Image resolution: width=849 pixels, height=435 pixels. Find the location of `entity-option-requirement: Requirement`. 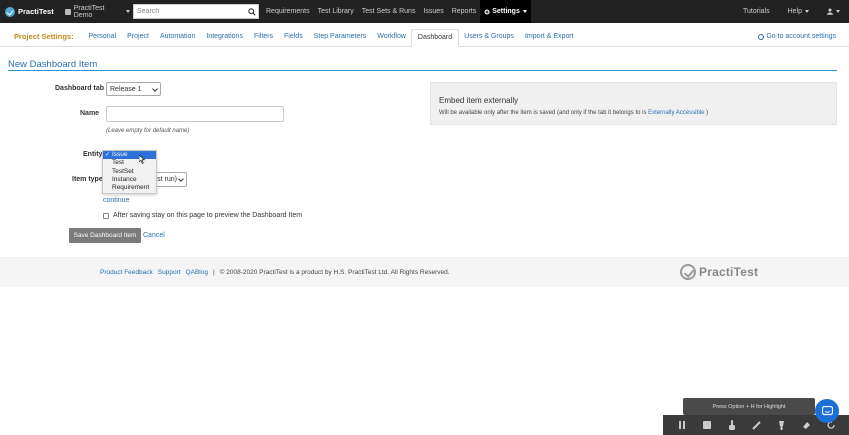

entity-option-requirement: Requirement is located at coordinates (129, 188).